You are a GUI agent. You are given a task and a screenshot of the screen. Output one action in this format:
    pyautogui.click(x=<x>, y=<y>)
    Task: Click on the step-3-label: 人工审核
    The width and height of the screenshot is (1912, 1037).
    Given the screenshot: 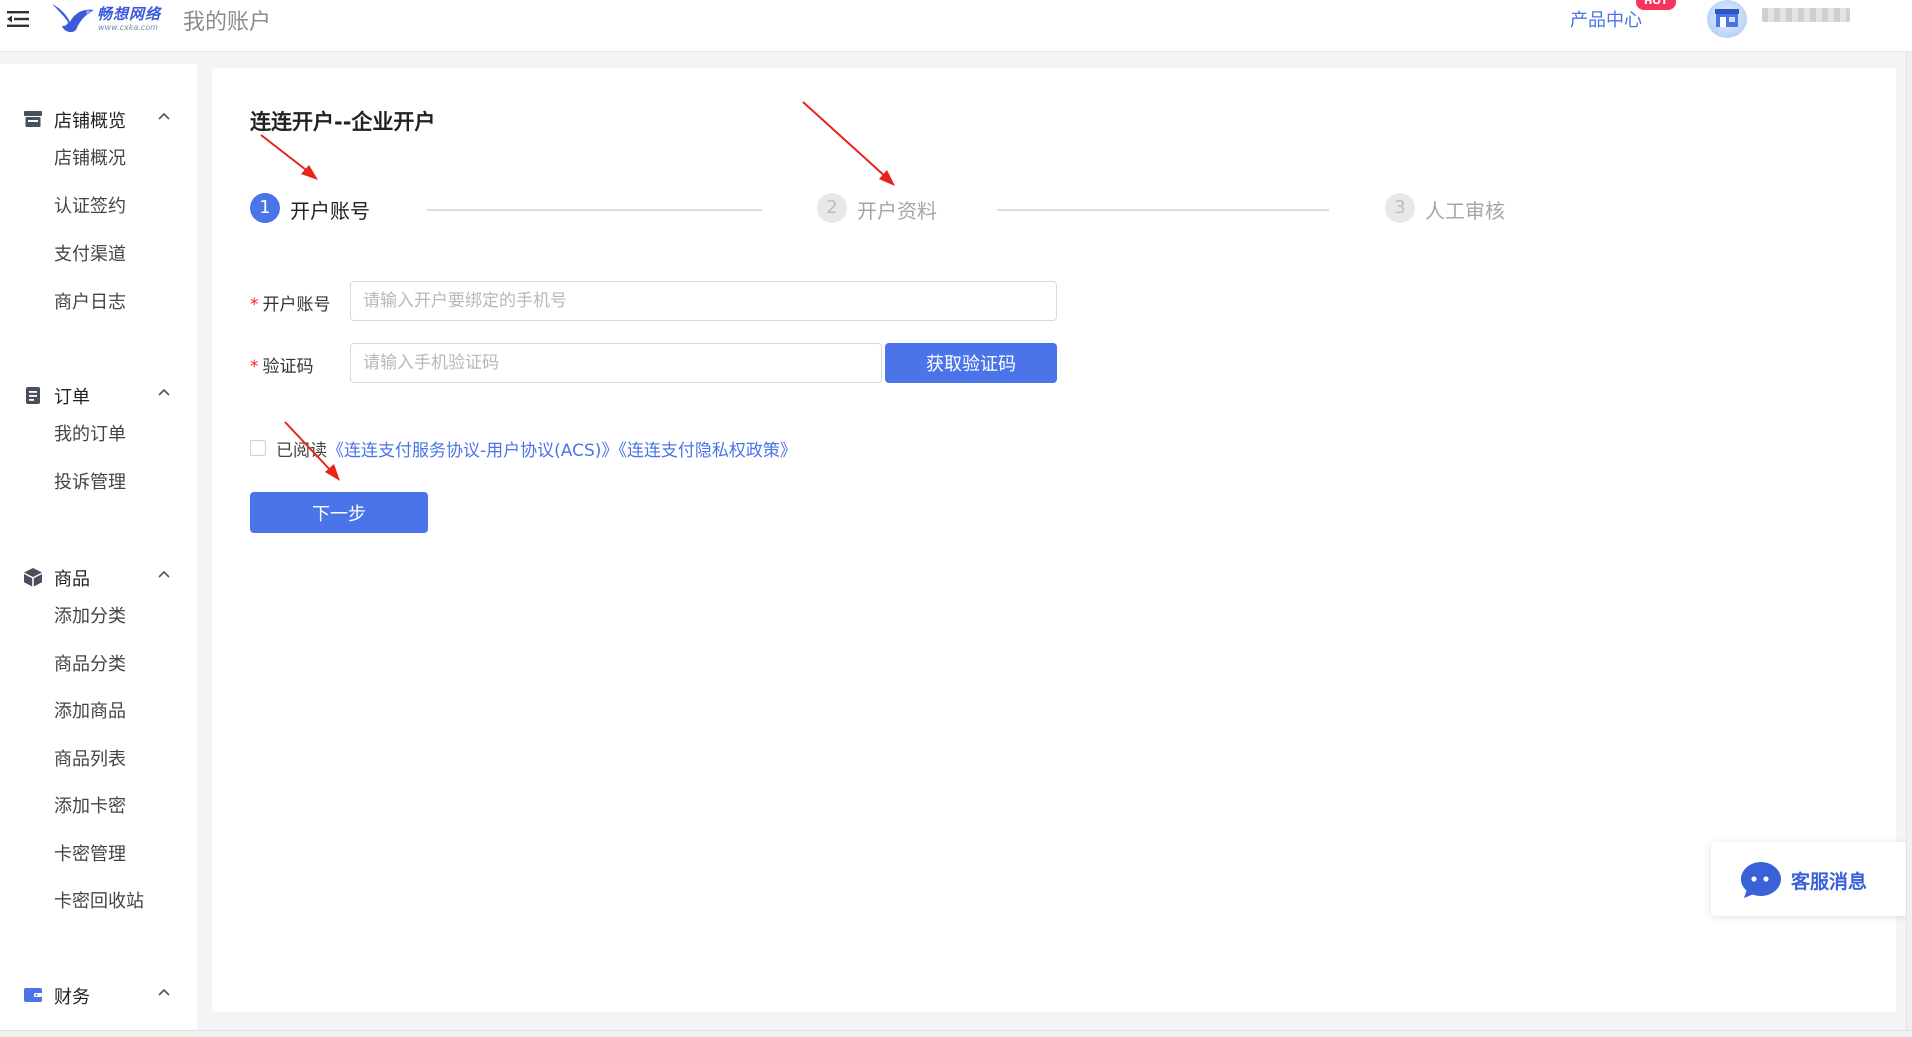 What is the action you would take?
    pyautogui.click(x=1465, y=211)
    